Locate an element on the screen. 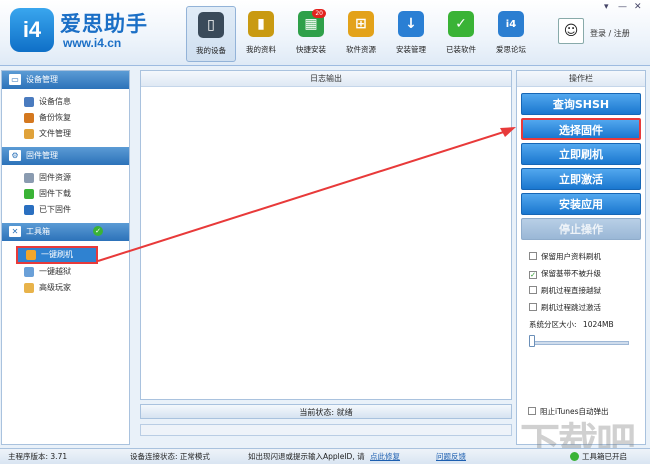 This screenshot has height=468, width=650. device-info-icon is located at coordinates (29, 102).